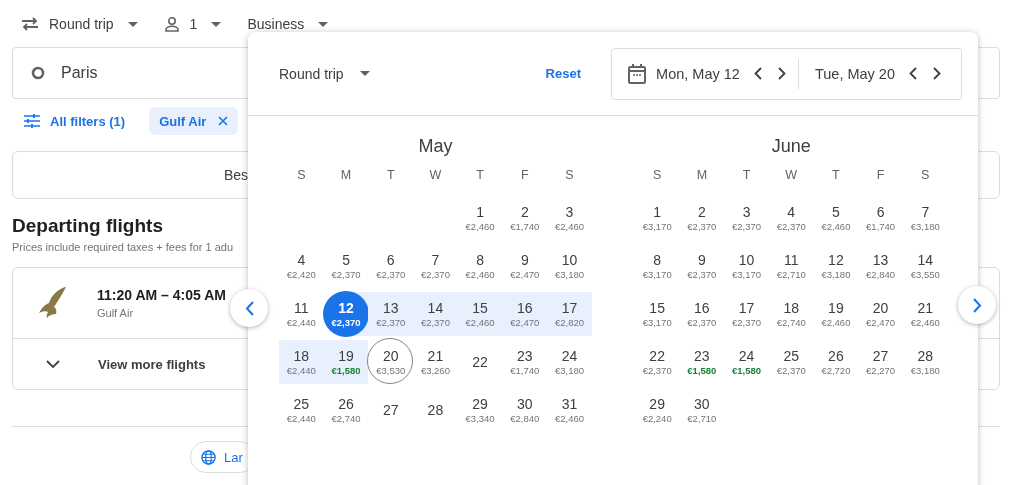  I want to click on day-cell: 4 €2,420, so click(301, 266).